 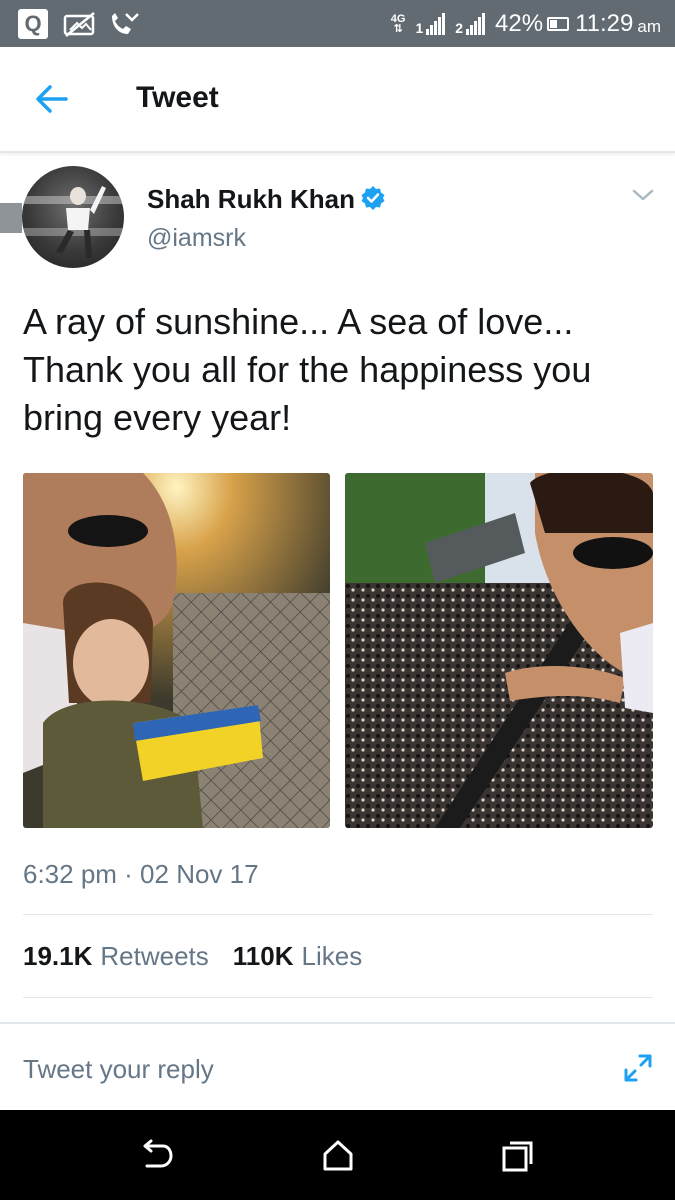 I want to click on nav-back-icon, so click(x=157, y=1156).